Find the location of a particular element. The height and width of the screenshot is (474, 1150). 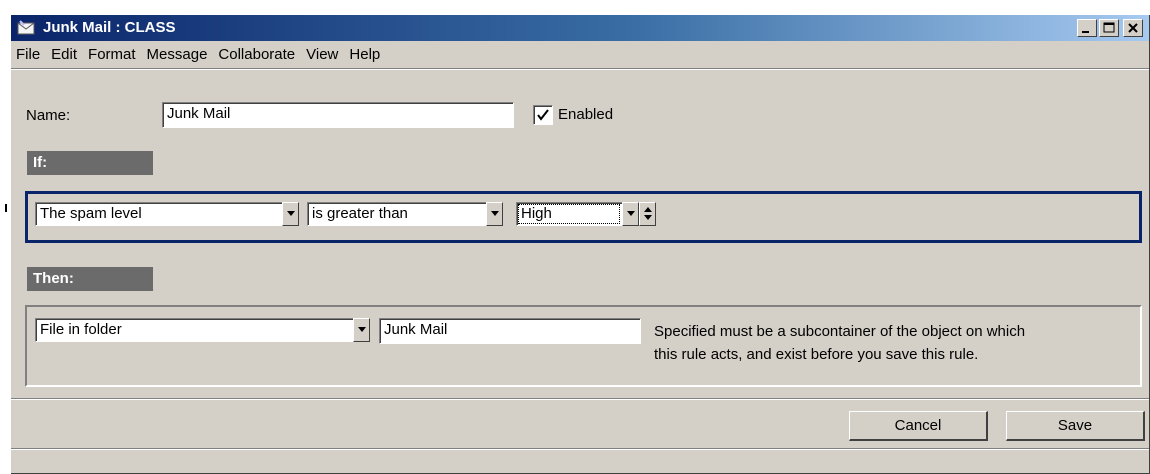

checkmark-icon is located at coordinates (543, 115).